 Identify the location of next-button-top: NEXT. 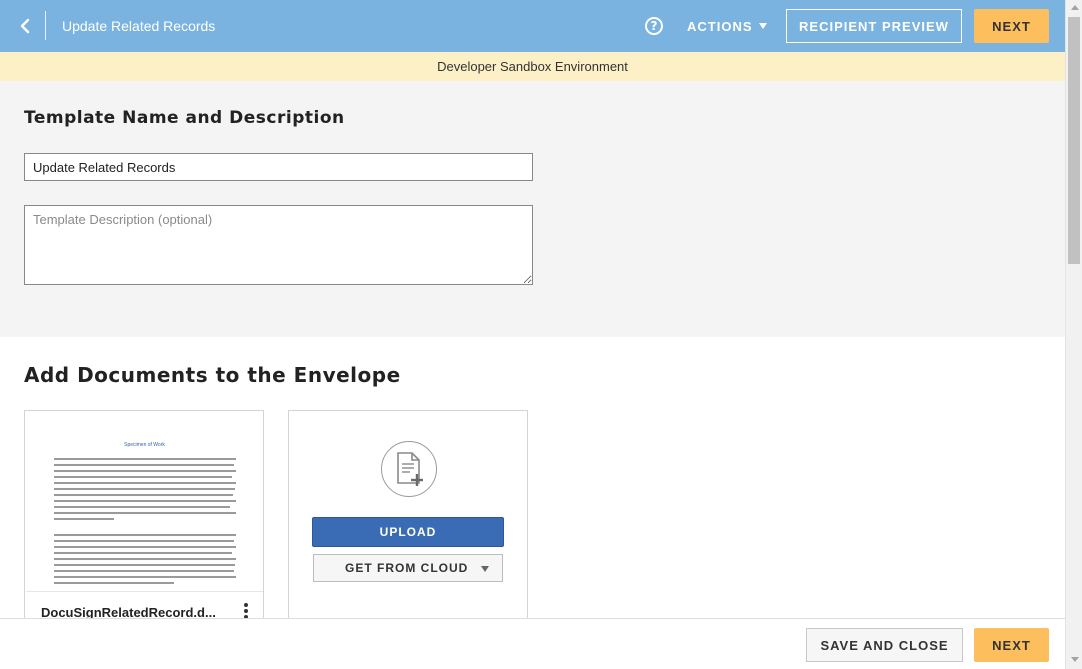
(1011, 26).